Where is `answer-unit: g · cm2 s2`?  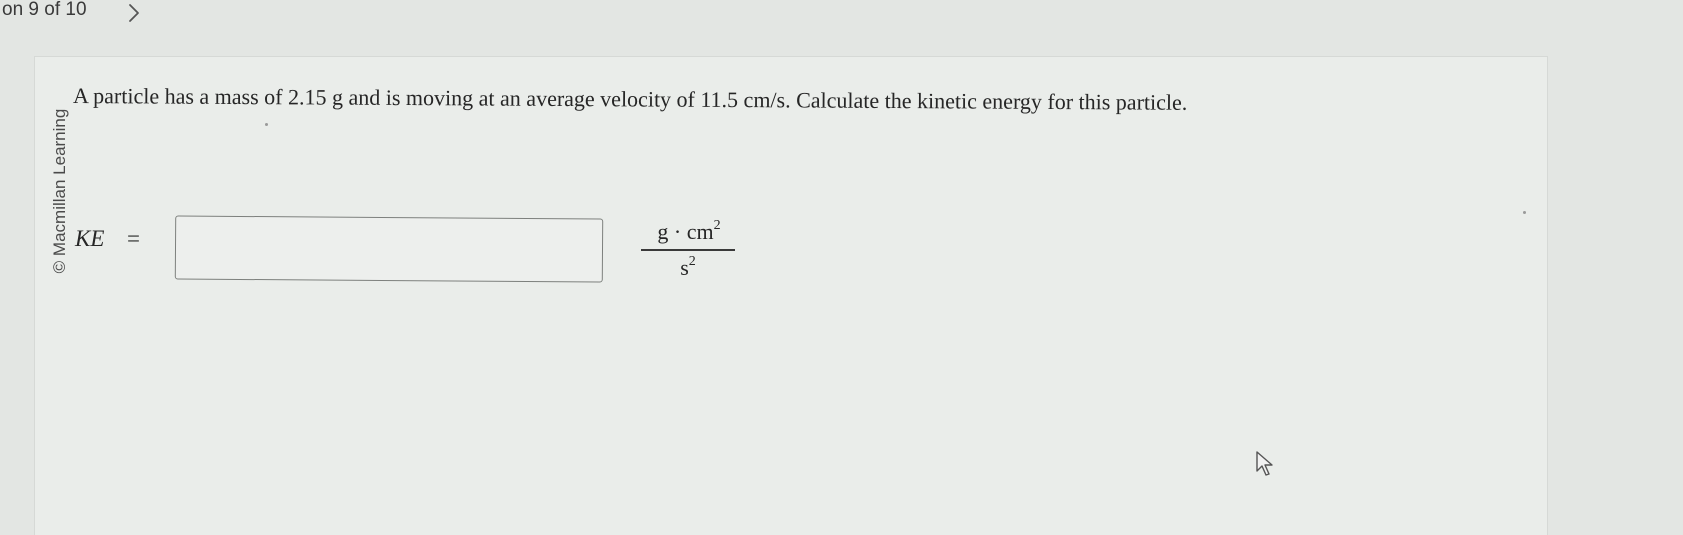
answer-unit: g · cm2 s2 is located at coordinates (689, 258).